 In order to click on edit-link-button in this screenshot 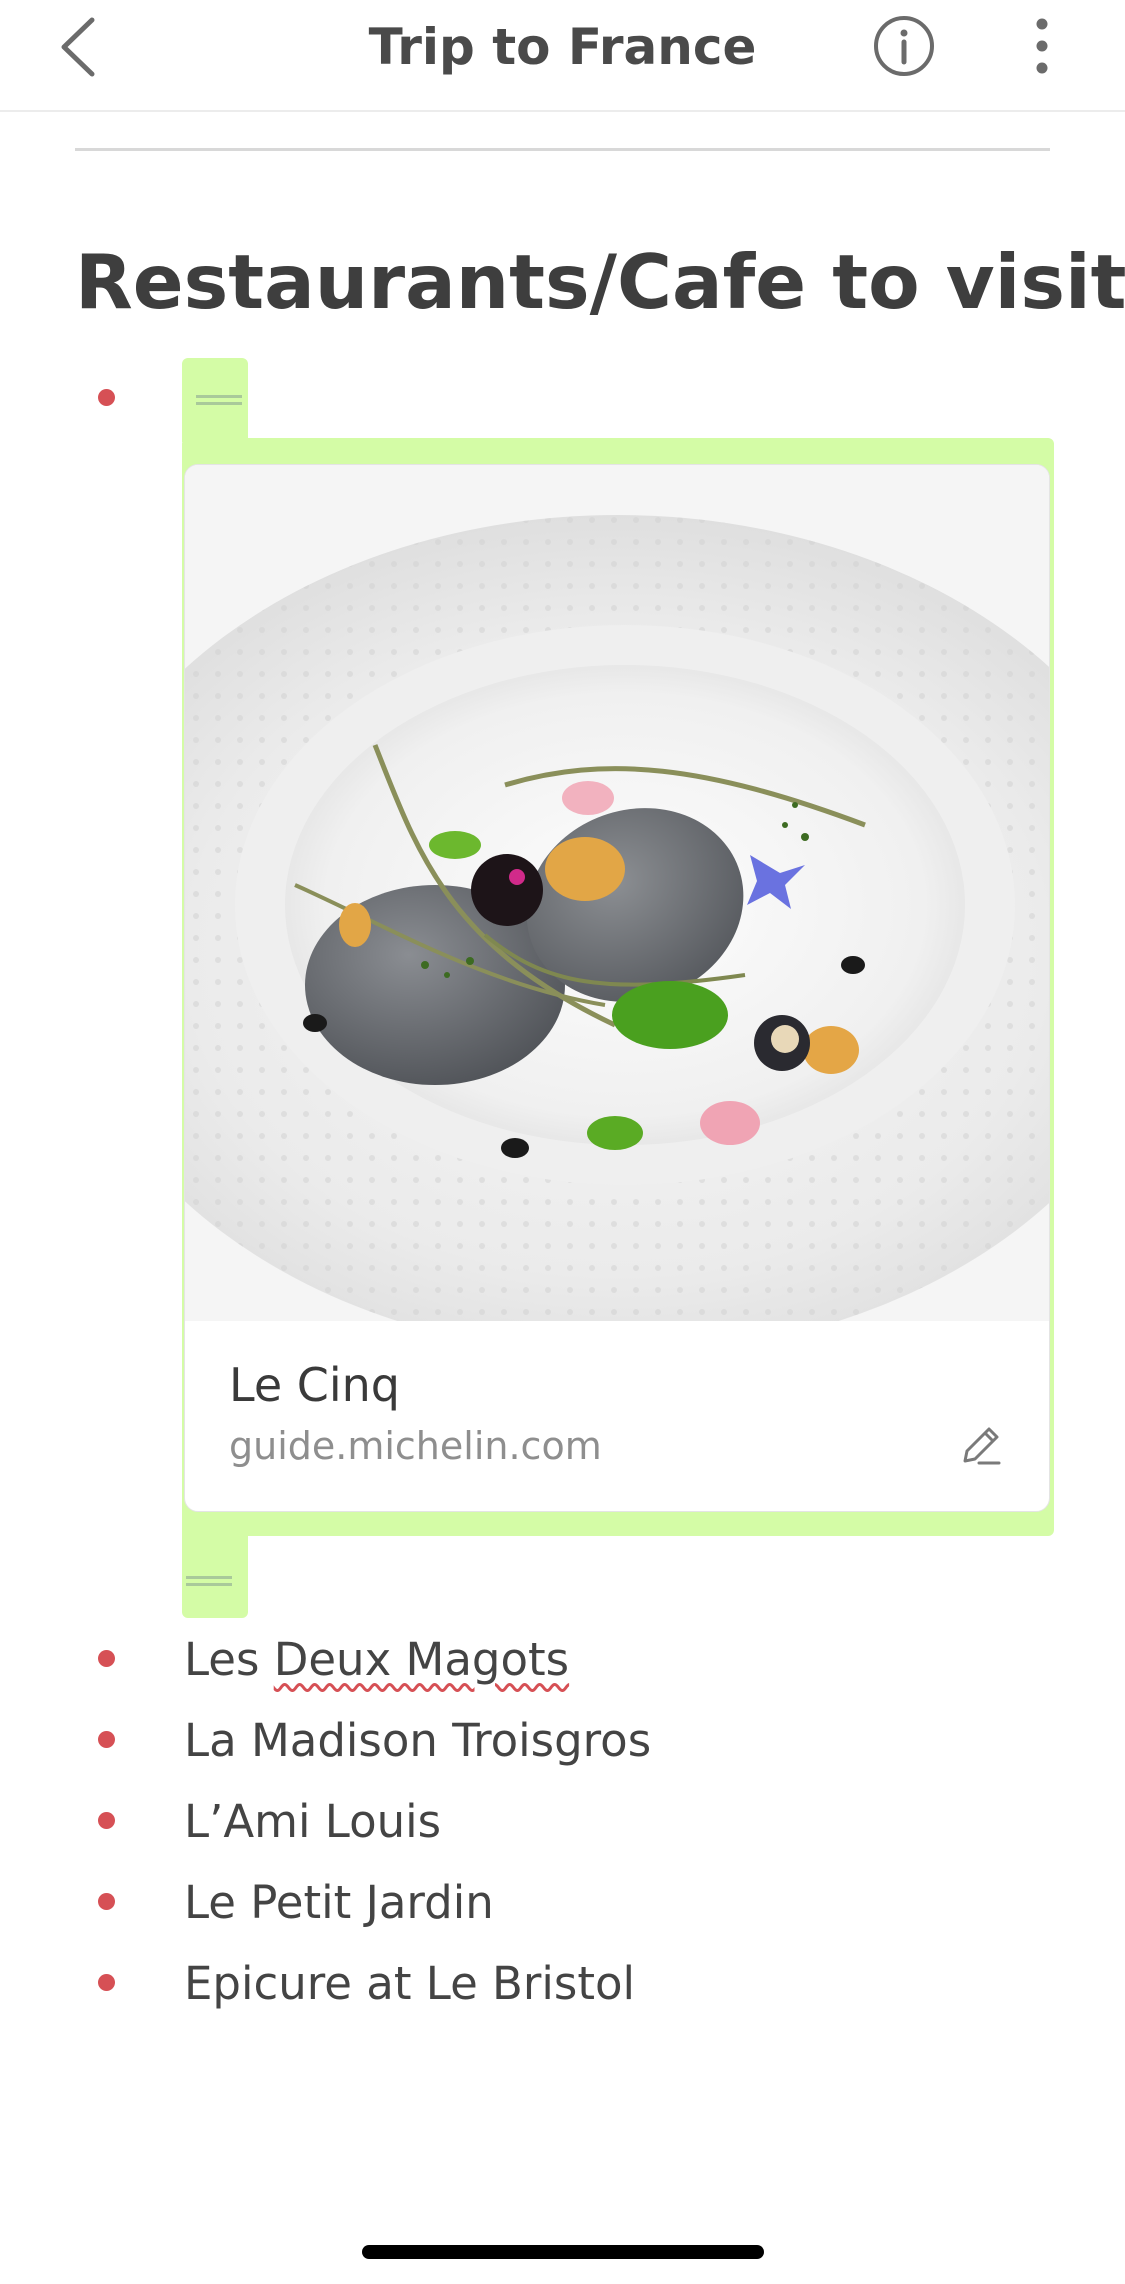, I will do `click(981, 1447)`.